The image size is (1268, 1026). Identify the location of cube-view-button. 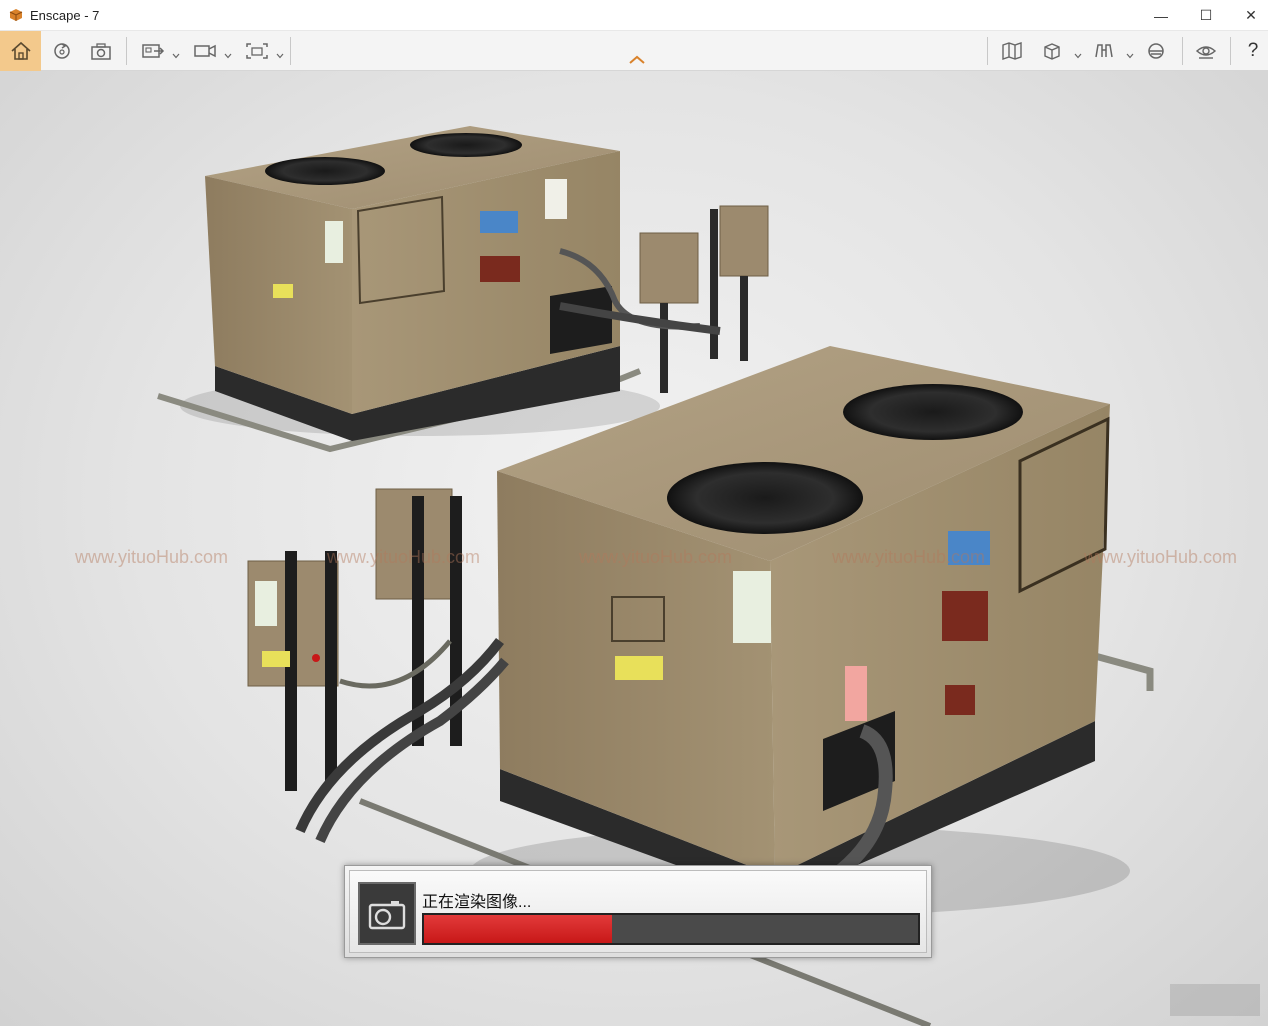
(1052, 51).